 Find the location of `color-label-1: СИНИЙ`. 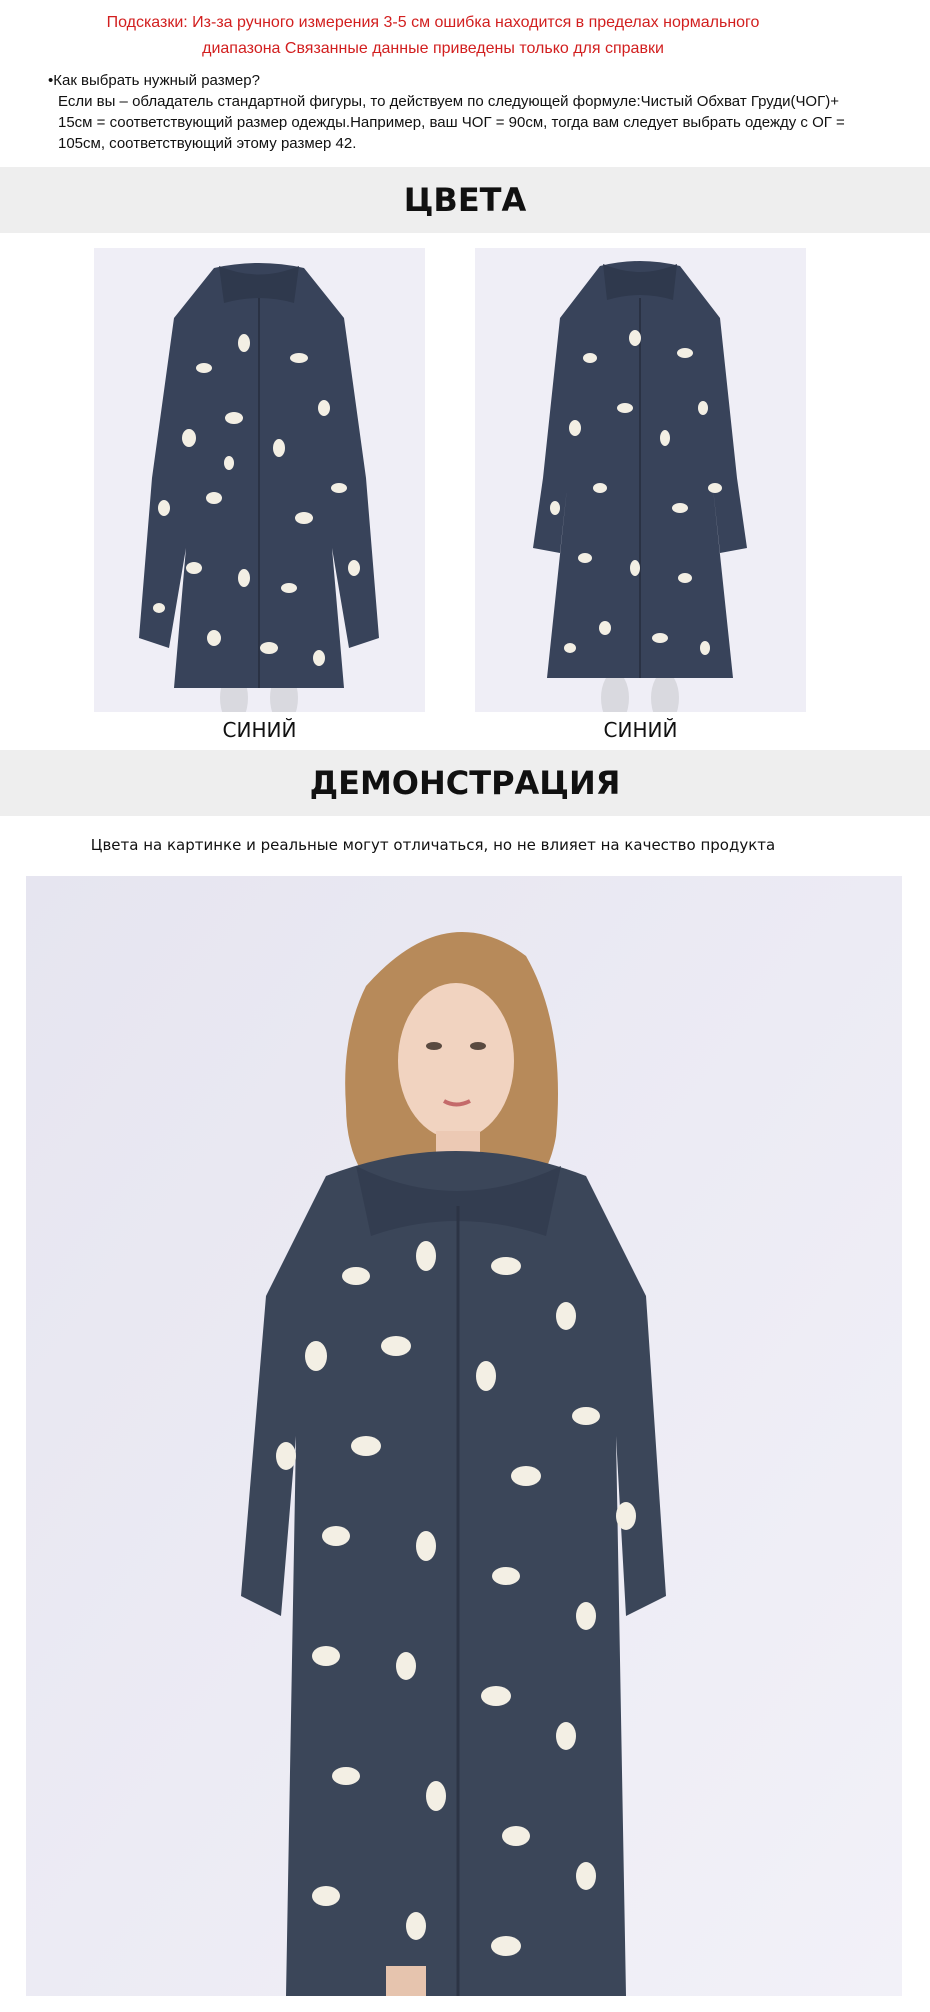

color-label-1: СИНИЙ is located at coordinates (259, 730).